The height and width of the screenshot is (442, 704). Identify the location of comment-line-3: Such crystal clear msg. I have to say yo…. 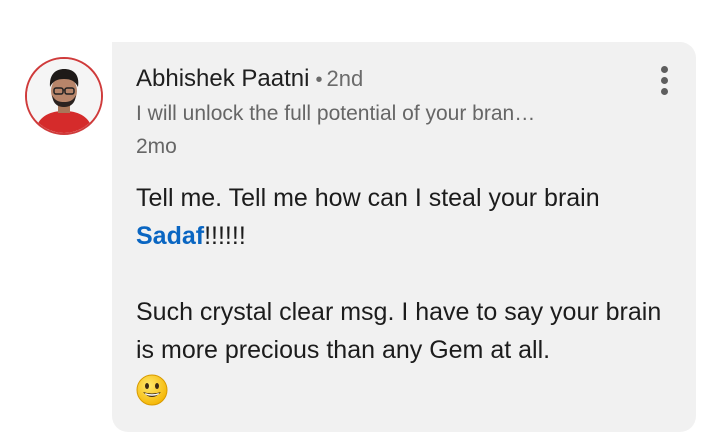
(399, 331).